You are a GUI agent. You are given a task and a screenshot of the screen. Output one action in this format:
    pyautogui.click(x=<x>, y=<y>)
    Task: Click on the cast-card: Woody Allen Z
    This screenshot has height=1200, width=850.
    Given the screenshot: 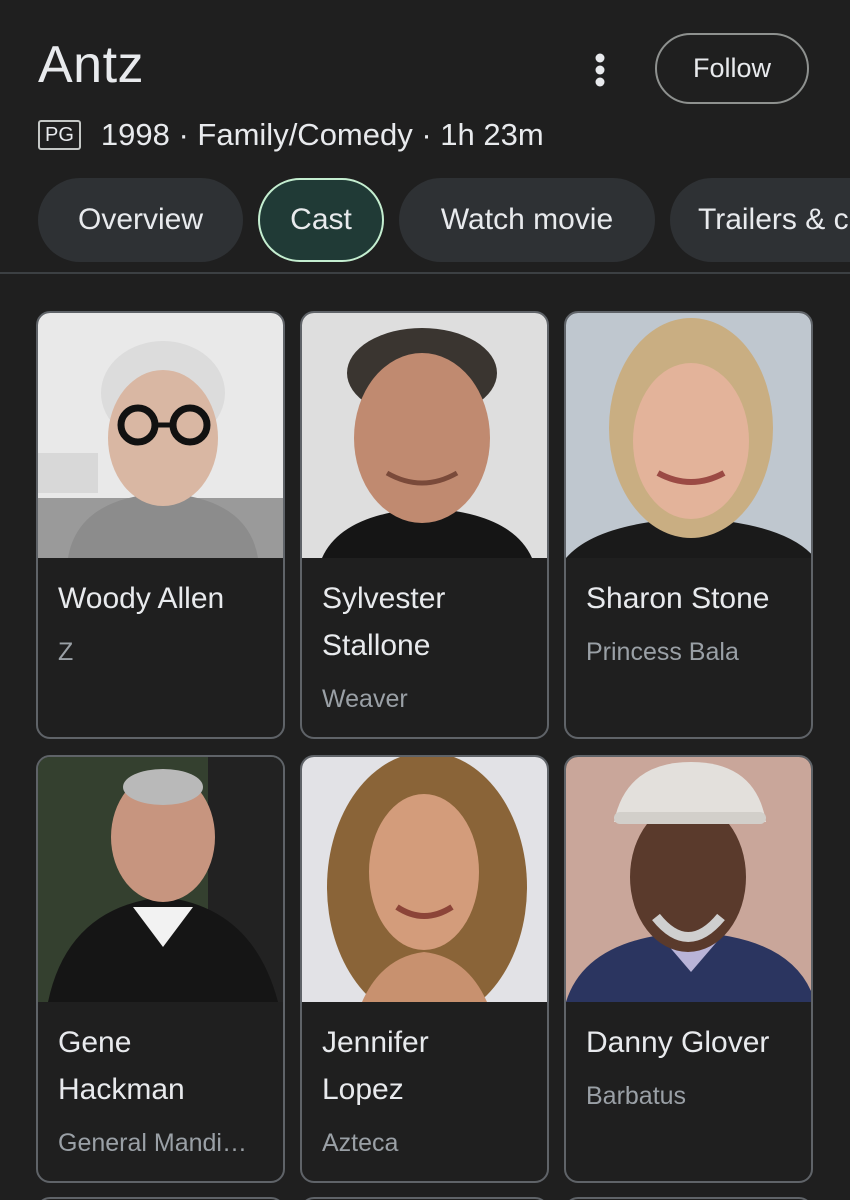 What is the action you would take?
    pyautogui.click(x=160, y=525)
    